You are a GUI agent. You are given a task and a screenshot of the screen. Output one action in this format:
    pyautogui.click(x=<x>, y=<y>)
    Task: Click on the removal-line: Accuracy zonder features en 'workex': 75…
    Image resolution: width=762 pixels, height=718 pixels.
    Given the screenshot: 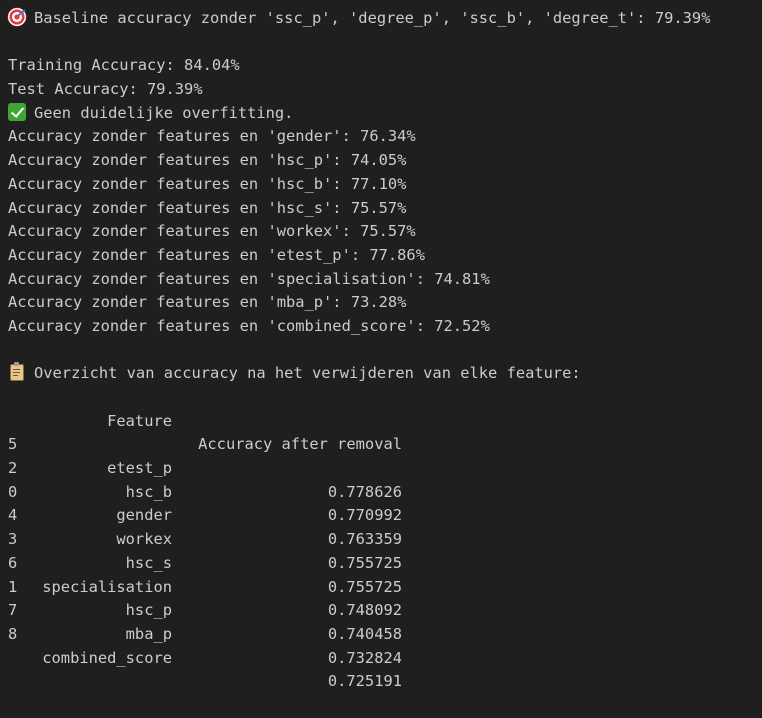 What is the action you would take?
    pyautogui.click(x=212, y=231)
    